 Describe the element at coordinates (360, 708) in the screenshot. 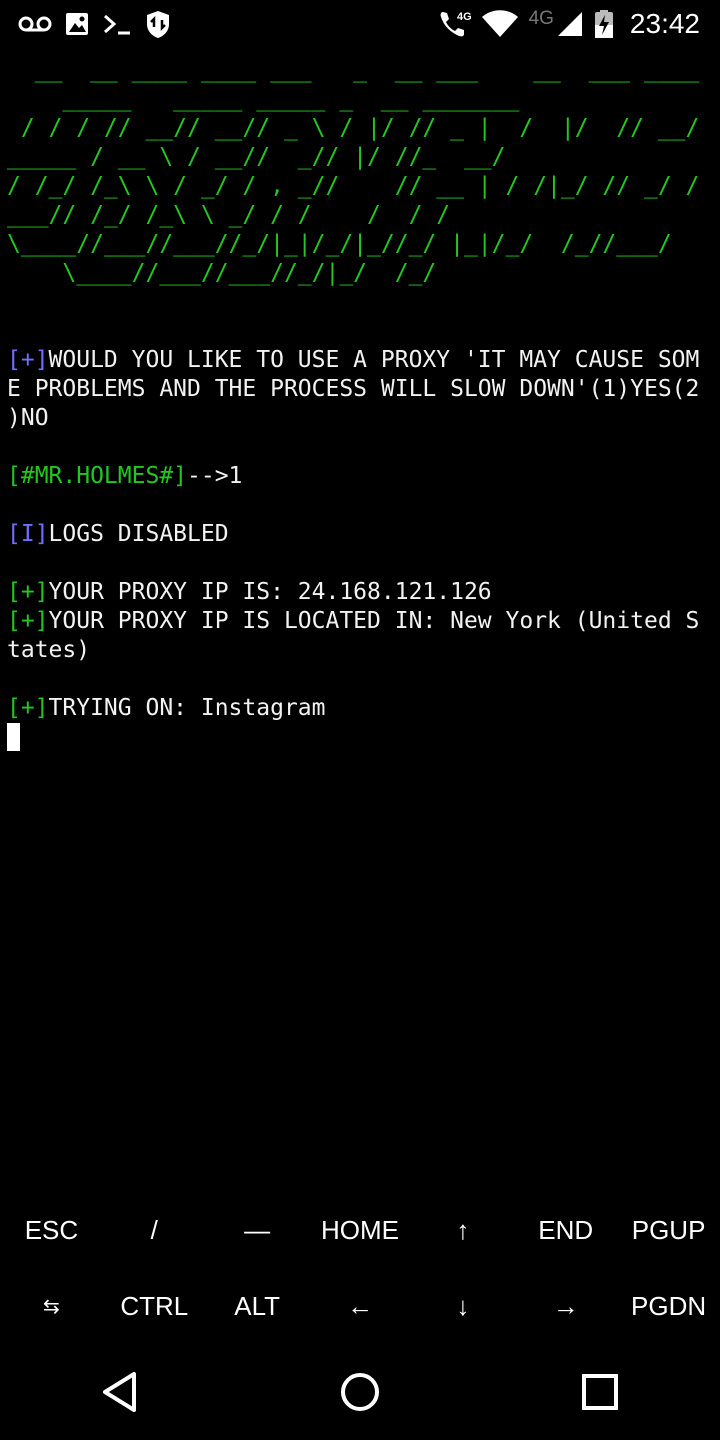

I see `trying-line: [+]TRYING ON: Instagram` at that location.